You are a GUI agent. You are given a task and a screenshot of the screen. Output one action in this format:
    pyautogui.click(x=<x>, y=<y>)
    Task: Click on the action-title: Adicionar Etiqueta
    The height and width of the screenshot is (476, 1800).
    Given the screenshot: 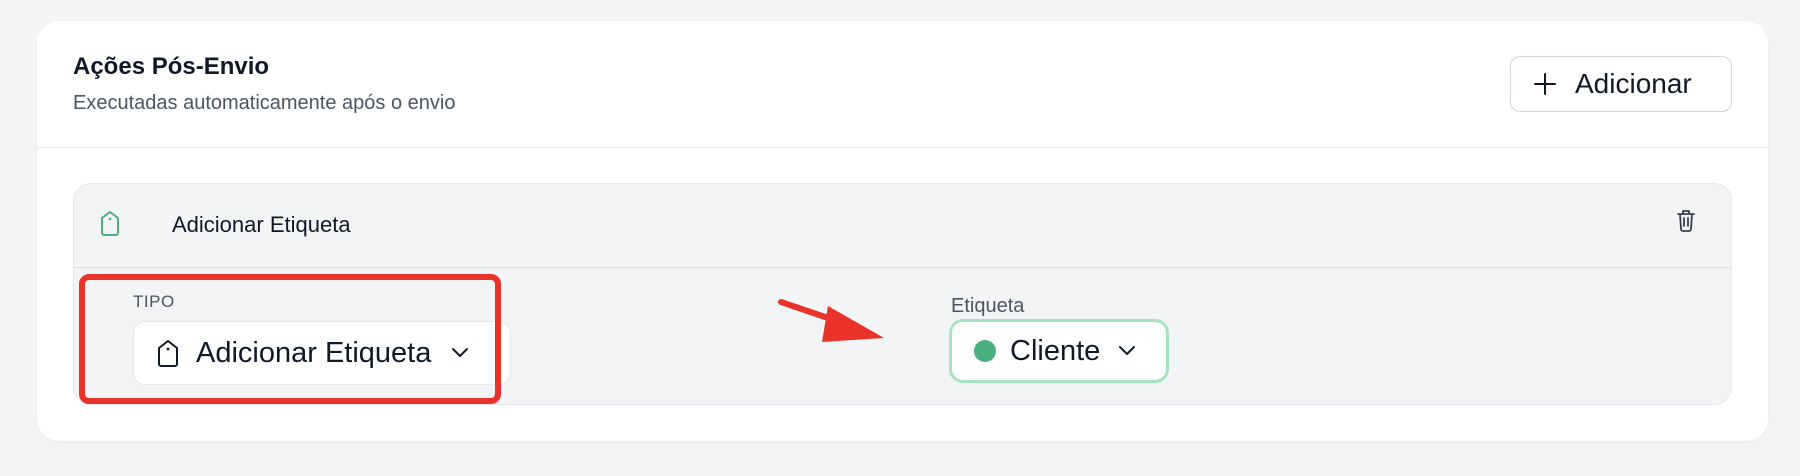 What is the action you would take?
    pyautogui.click(x=261, y=224)
    